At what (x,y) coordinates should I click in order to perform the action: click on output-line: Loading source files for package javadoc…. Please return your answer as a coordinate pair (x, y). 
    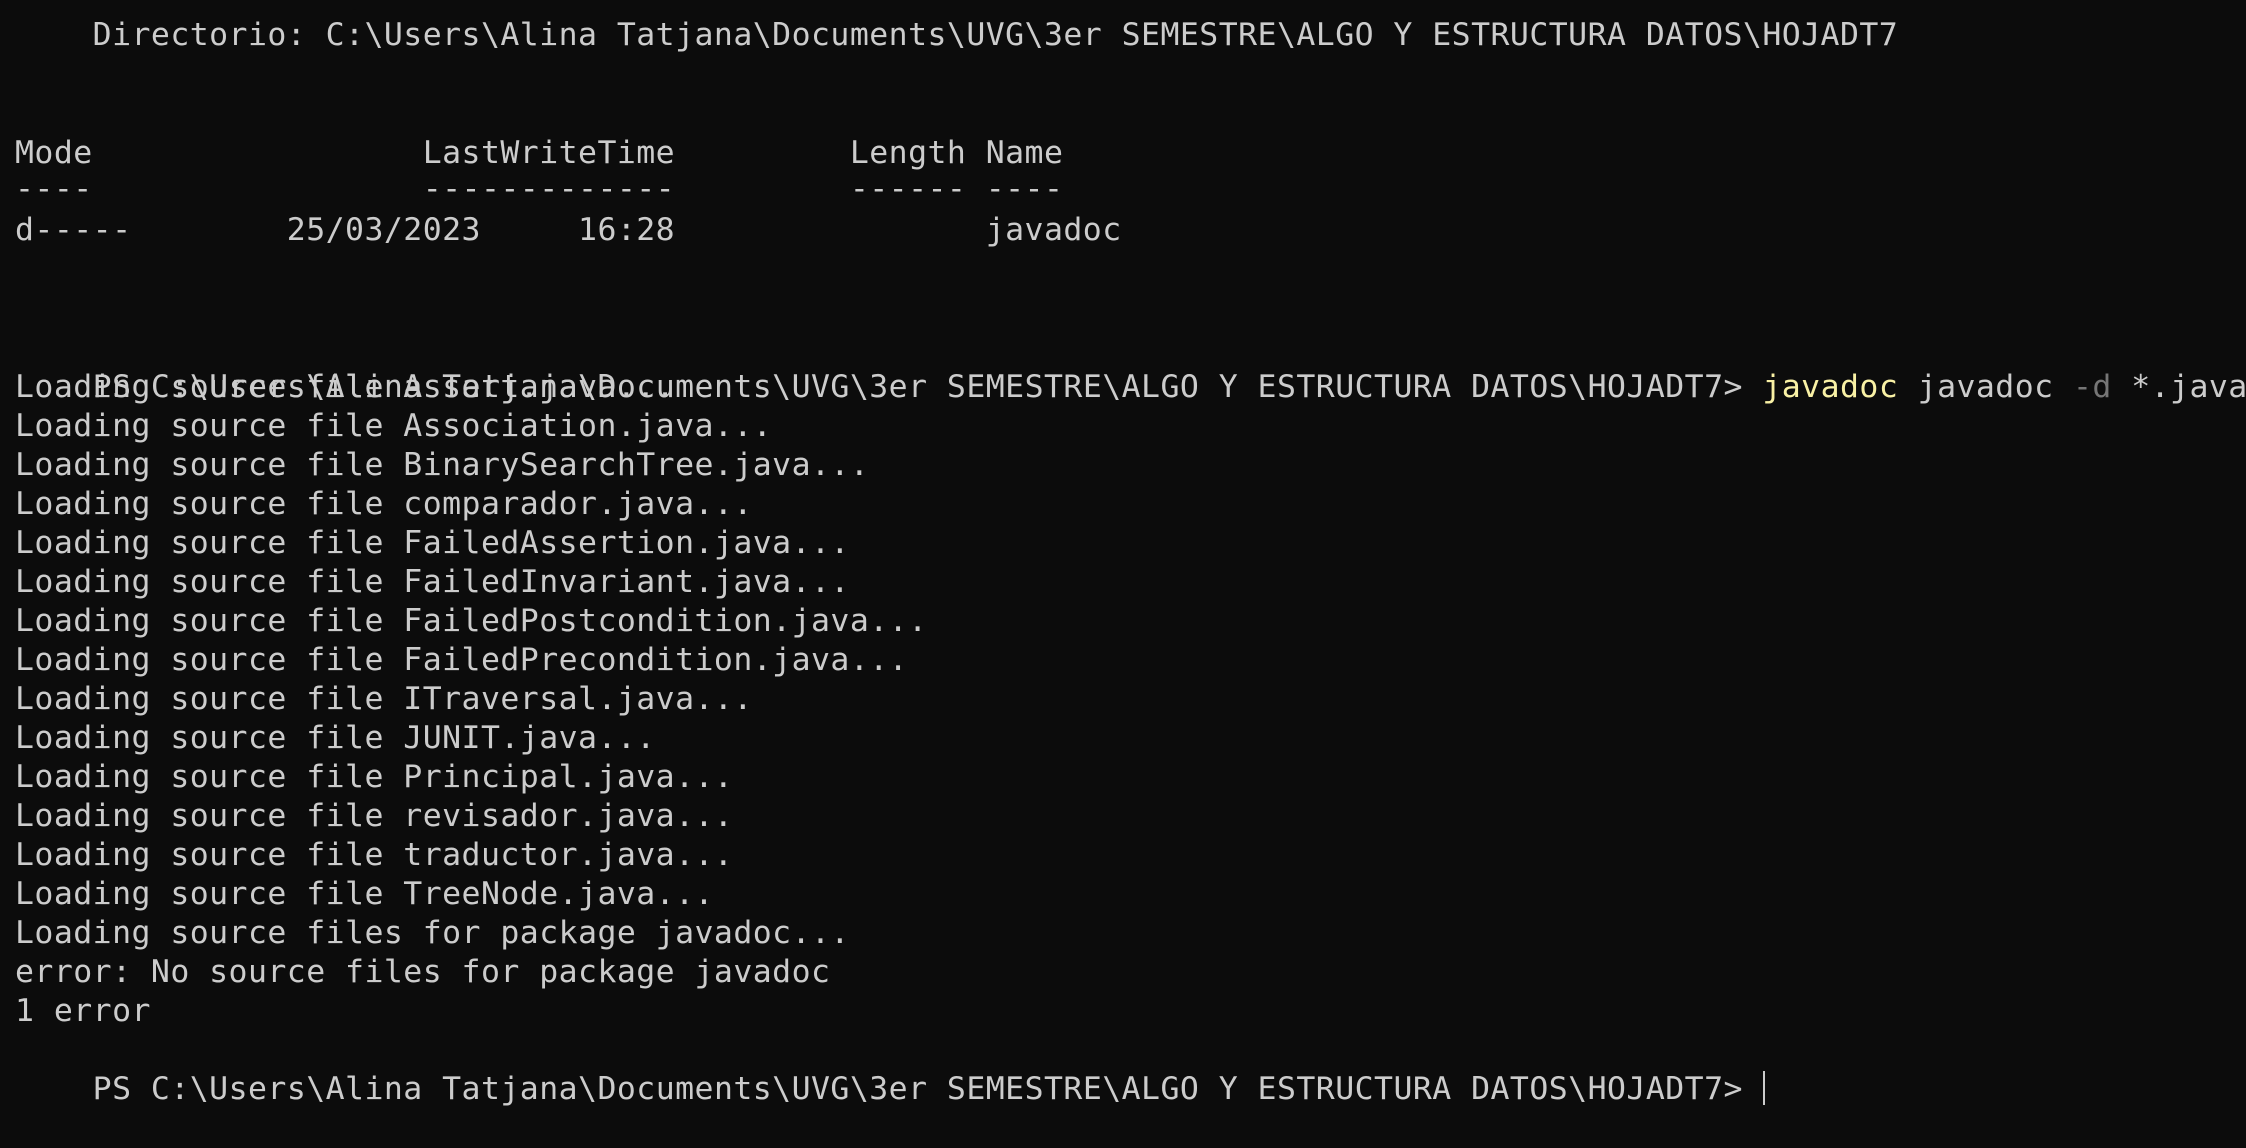
    Looking at the image, I should click on (432, 933).